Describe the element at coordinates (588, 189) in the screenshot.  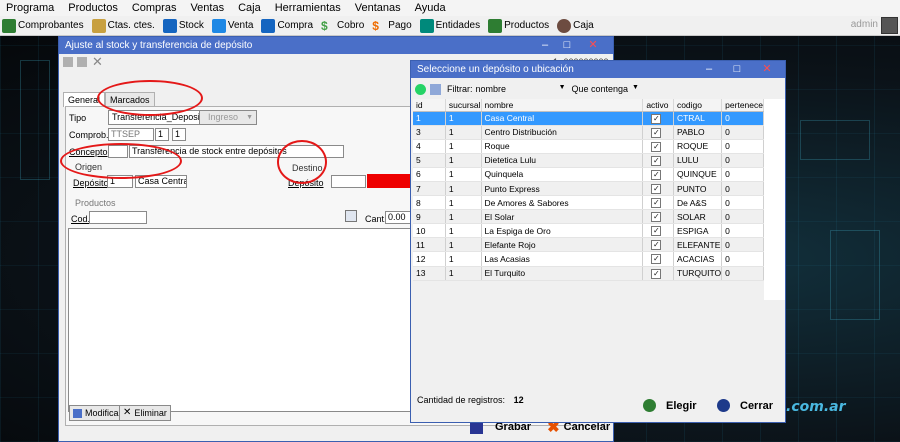
I see `table-row: 7 1 Punto Express ✓ PUNTO 0` at that location.